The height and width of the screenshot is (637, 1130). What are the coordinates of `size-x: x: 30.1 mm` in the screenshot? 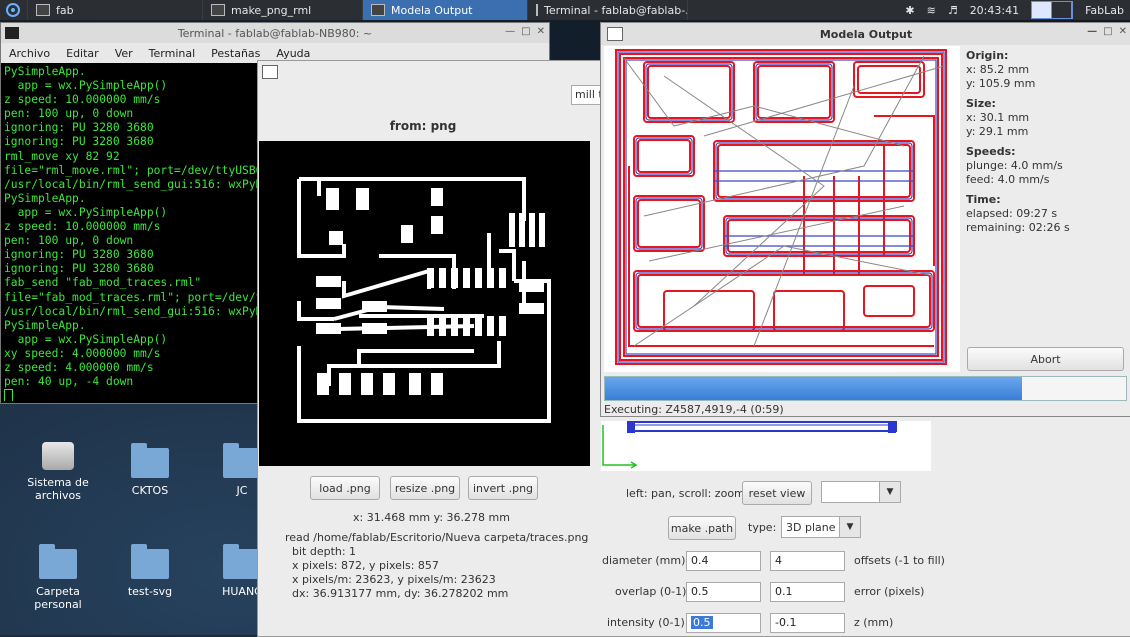 It's located at (998, 117).